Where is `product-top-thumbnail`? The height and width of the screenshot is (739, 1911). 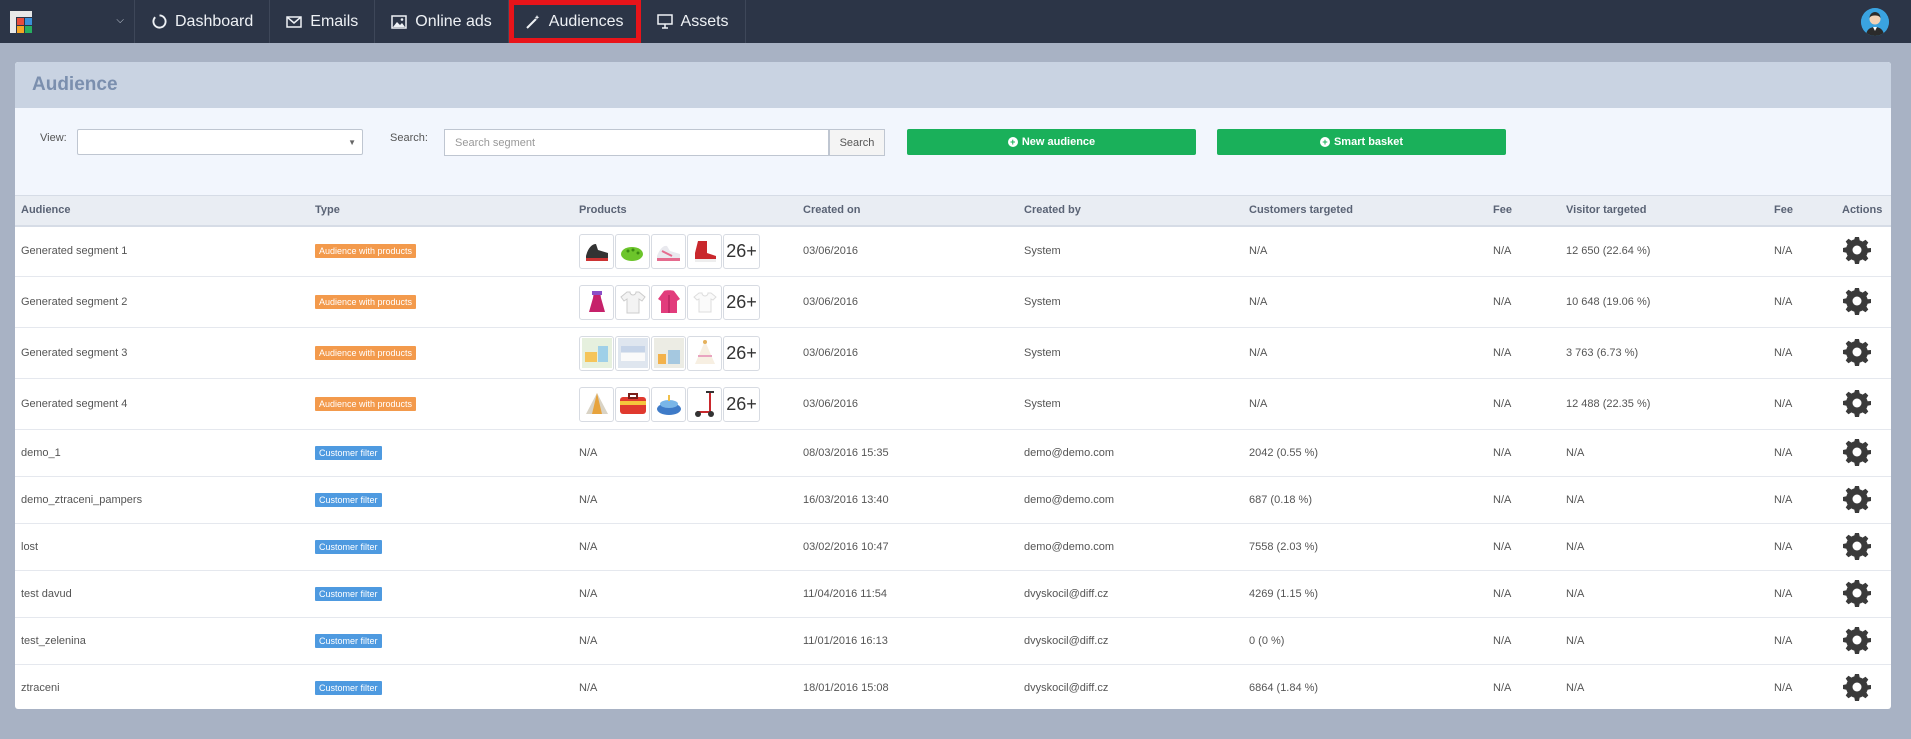 product-top-thumbnail is located at coordinates (704, 302).